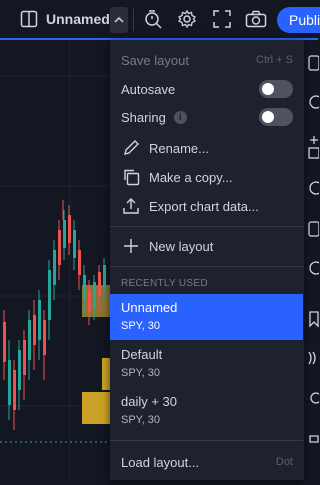  I want to click on chevron-up-icon, so click(119, 19).